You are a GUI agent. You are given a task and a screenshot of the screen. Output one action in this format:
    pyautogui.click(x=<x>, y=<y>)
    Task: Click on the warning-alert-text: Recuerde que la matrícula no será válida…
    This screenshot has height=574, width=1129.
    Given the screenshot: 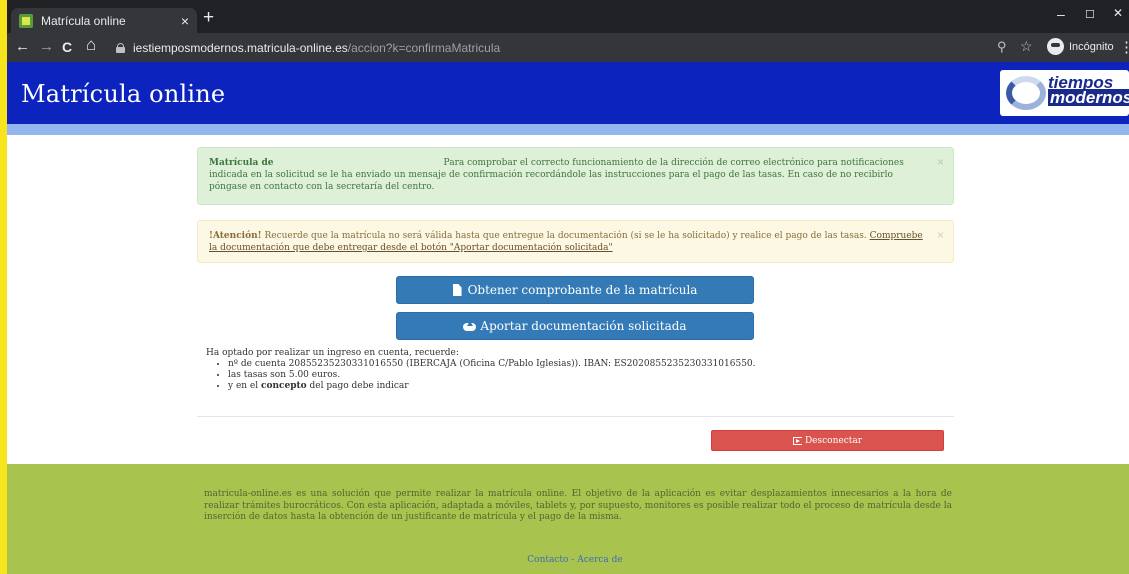 What is the action you would take?
    pyautogui.click(x=565, y=236)
    